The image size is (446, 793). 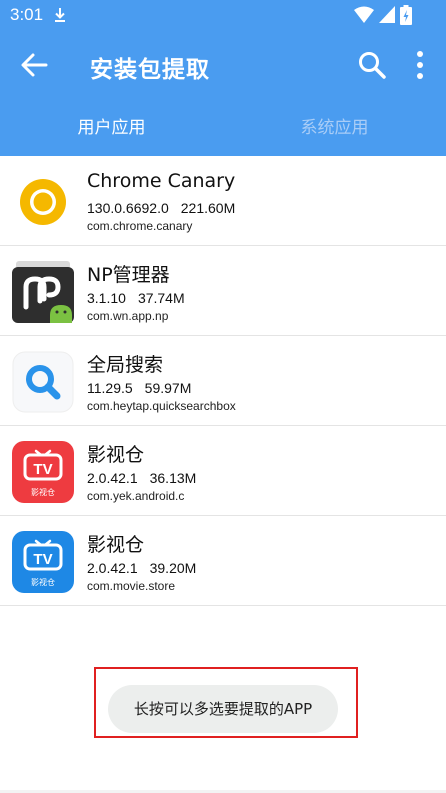 What do you see at coordinates (173, 478) in the screenshot?
I see `app-size: 36.13M` at bounding box center [173, 478].